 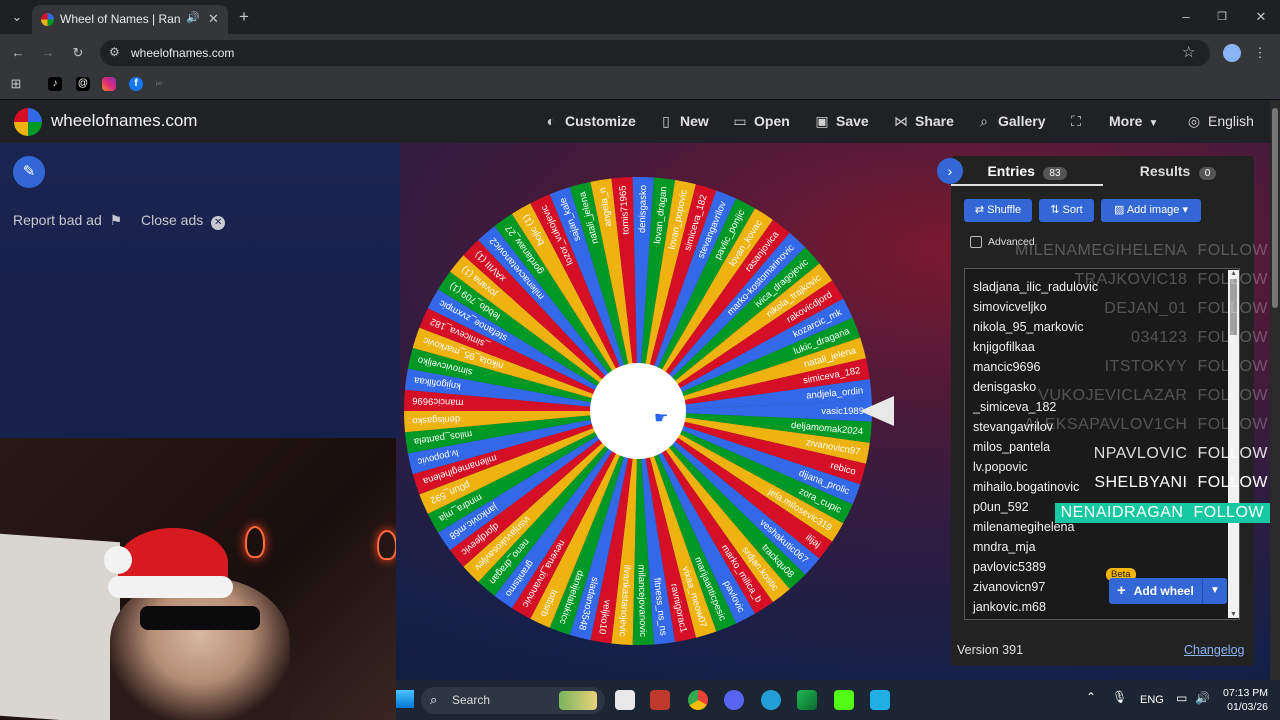 What do you see at coordinates (1178, 172) in the screenshot?
I see `tab-results: Results 0` at bounding box center [1178, 172].